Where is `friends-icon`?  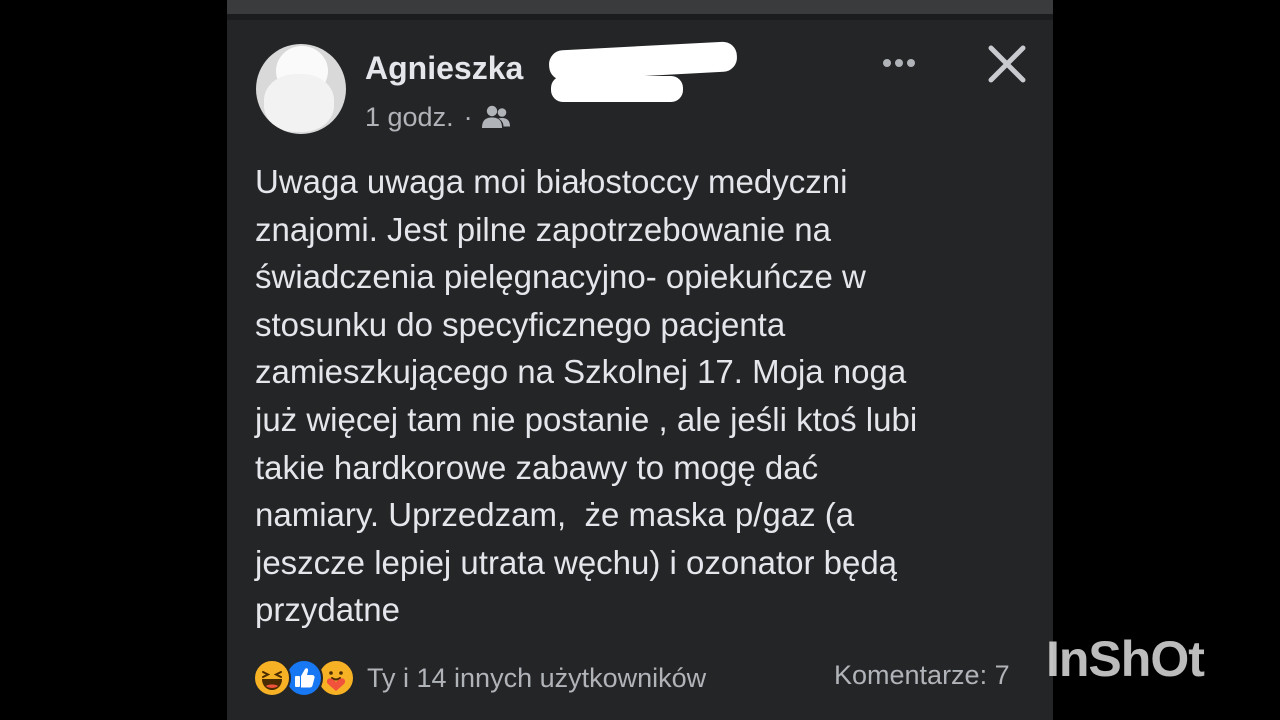 friends-icon is located at coordinates (496, 117).